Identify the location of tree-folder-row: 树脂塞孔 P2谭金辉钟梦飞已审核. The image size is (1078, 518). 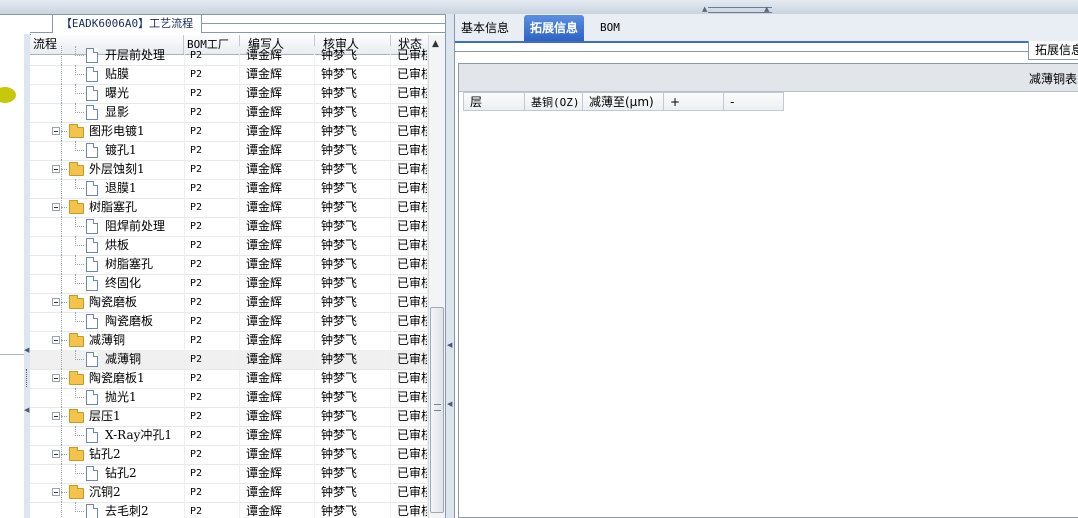
(229, 208).